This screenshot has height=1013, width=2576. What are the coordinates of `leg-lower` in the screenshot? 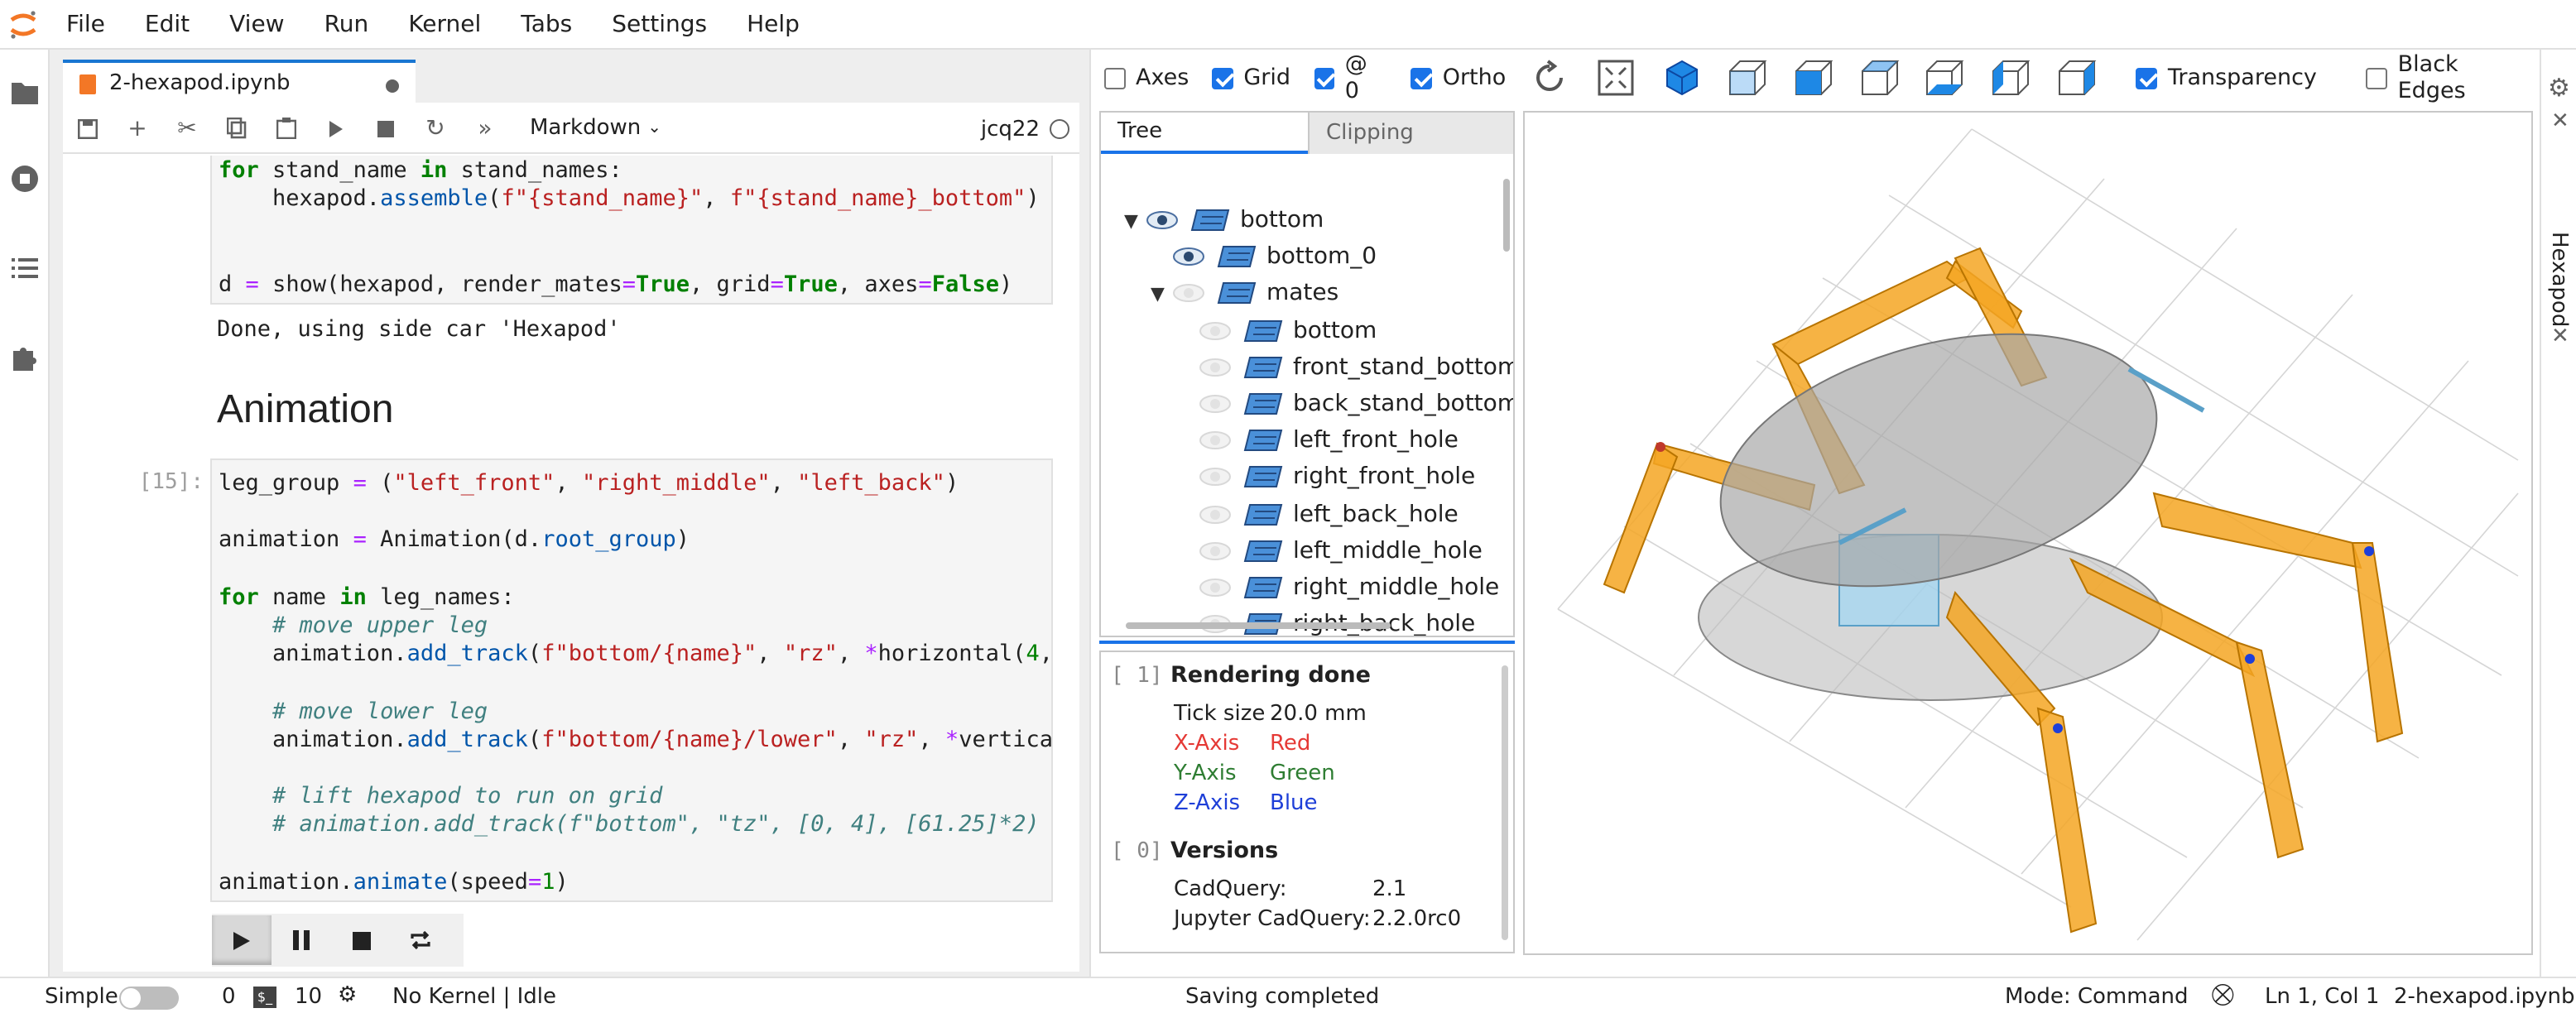 It's located at (2377, 642).